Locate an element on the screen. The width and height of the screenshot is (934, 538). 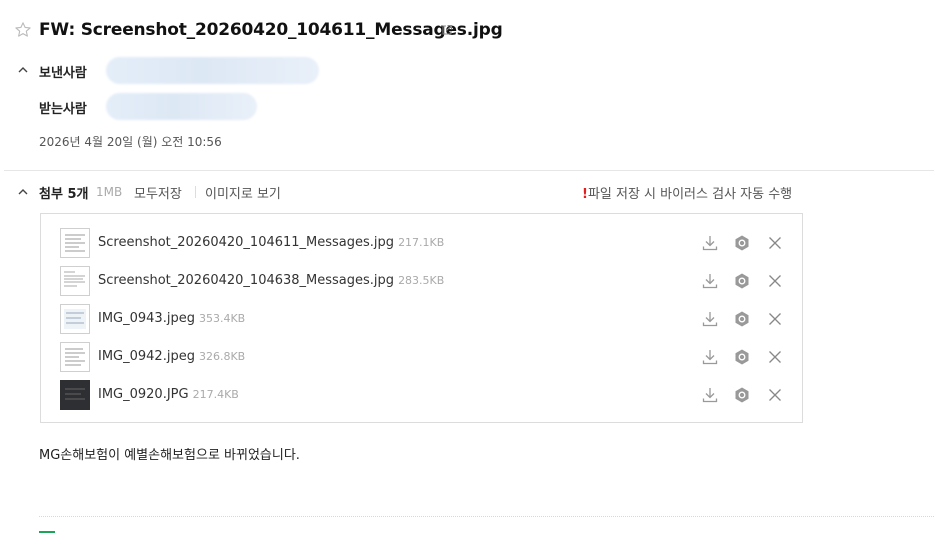
file-name-text: IMG_0942.jpeg is located at coordinates (146, 356).